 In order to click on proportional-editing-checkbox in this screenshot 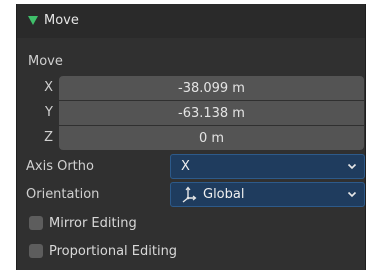, I will do `click(36, 251)`.